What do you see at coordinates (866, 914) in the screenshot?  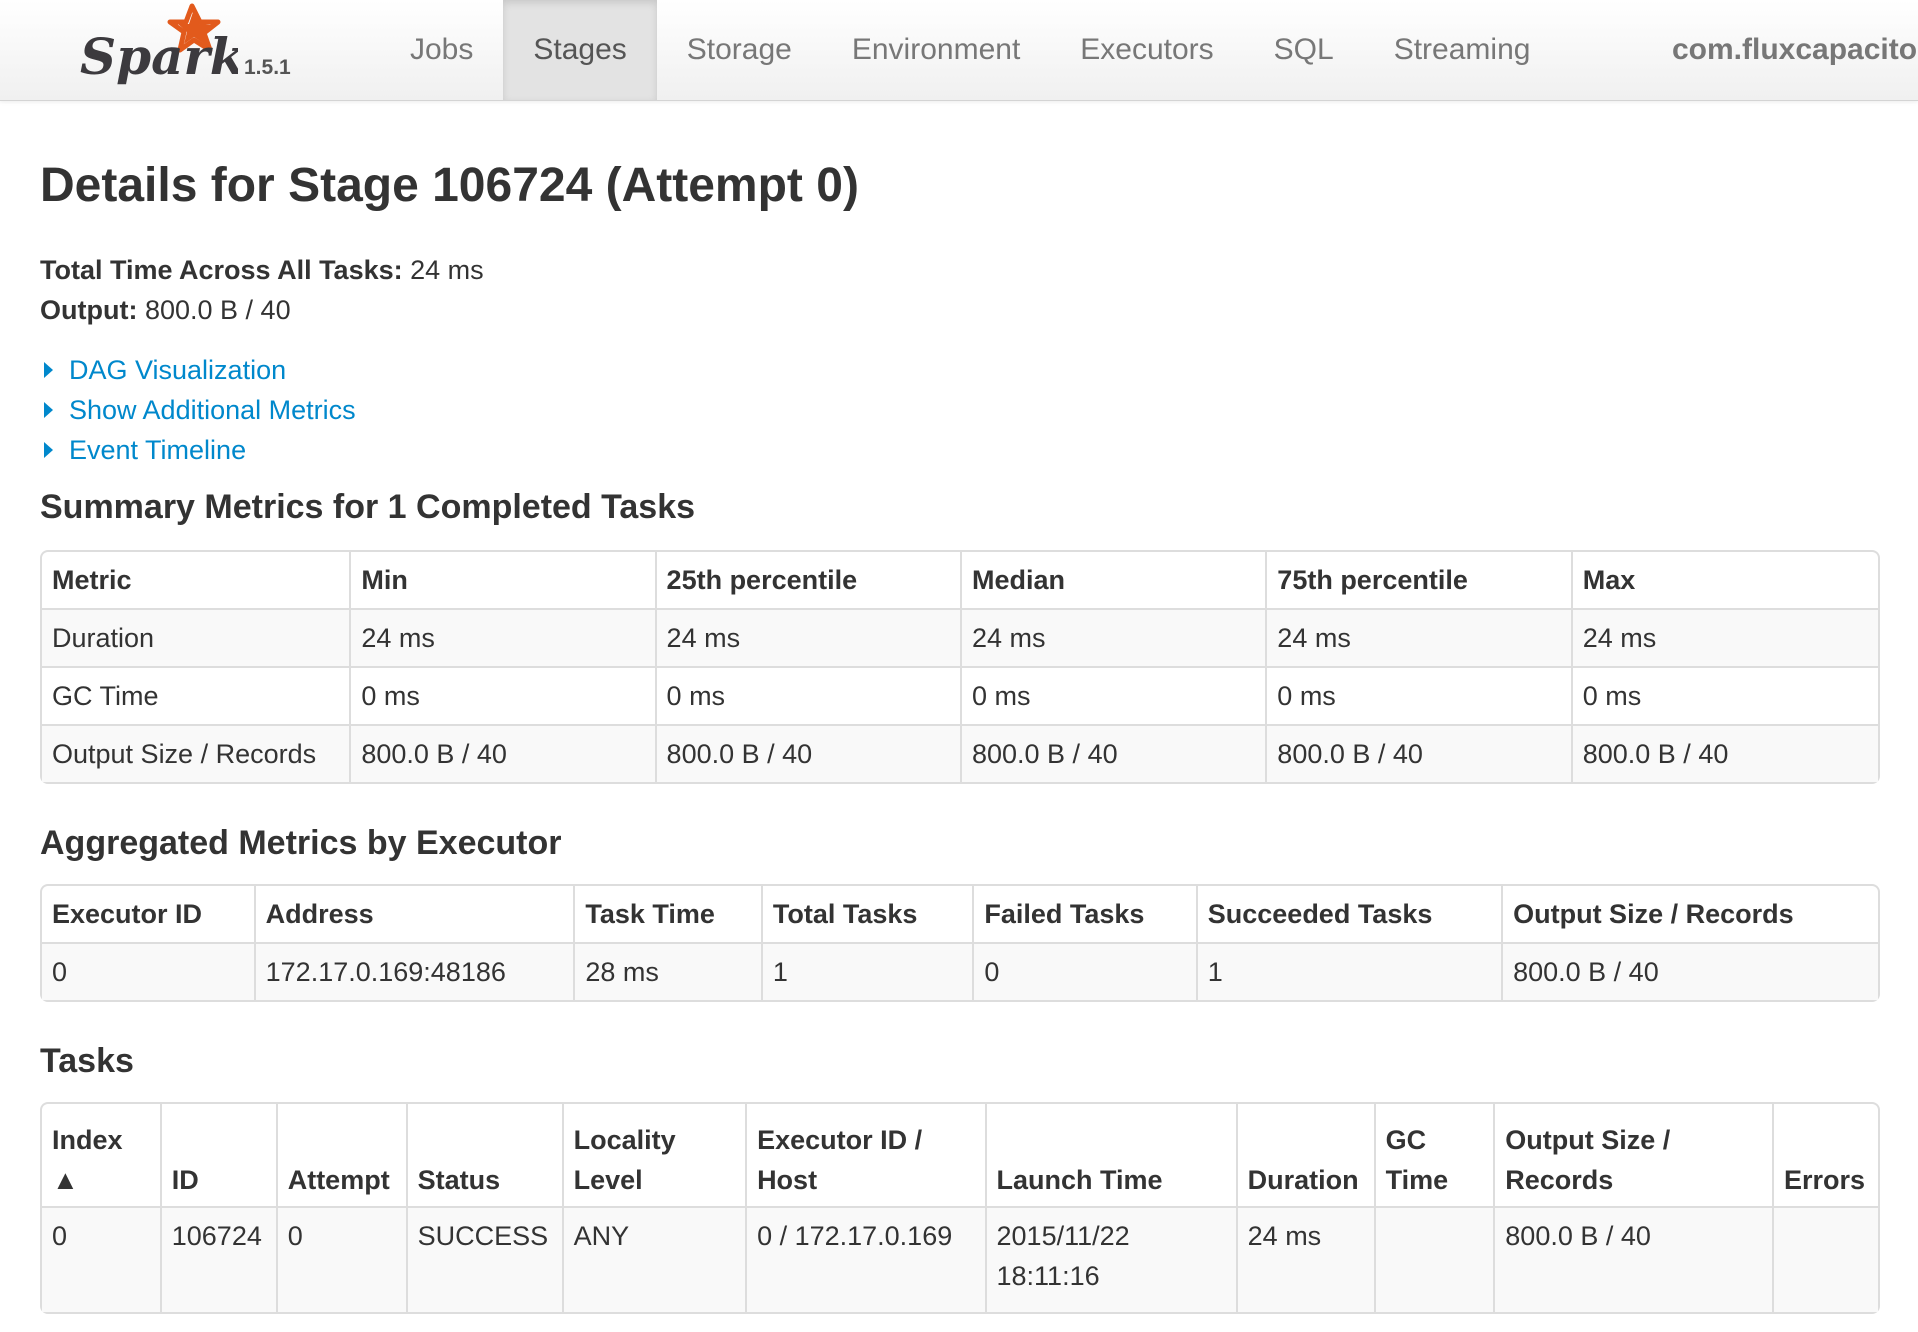 I see `column-header: Total Tasks` at bounding box center [866, 914].